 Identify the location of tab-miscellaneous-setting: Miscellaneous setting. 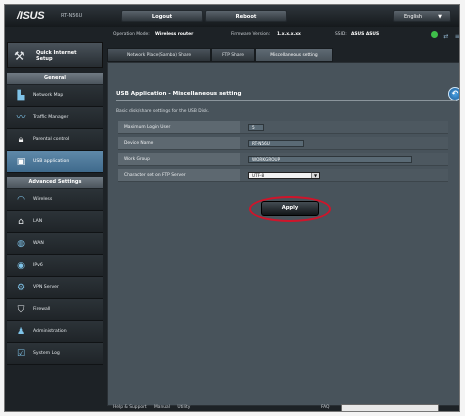
(294, 55).